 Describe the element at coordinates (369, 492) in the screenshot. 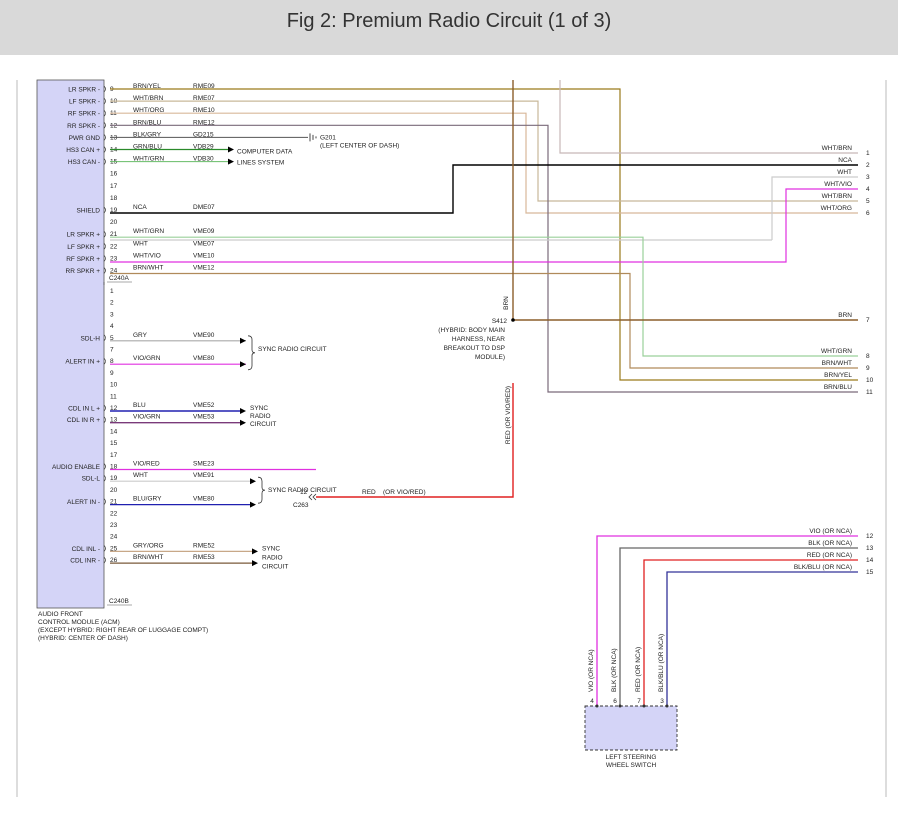

I see `red-horizontal-label: RED` at that location.